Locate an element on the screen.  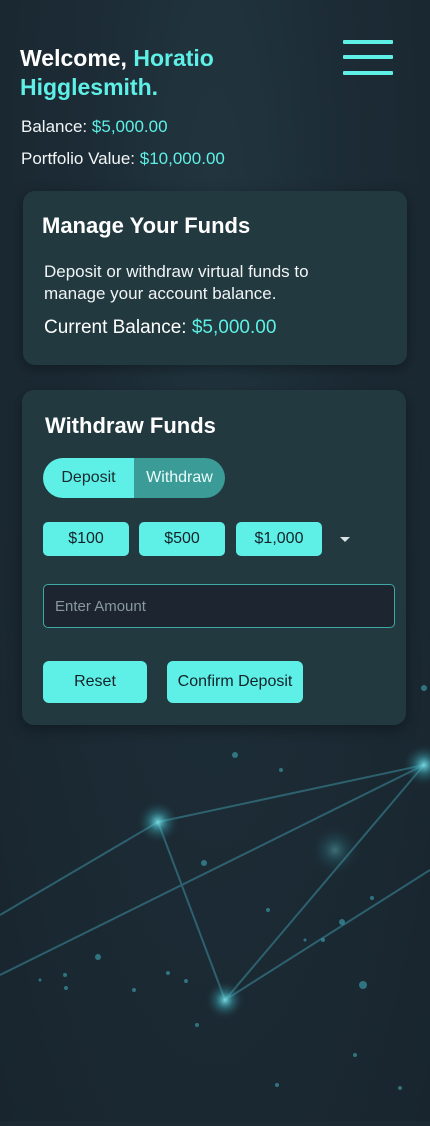
portfolio-value: $10,000.00 is located at coordinates (182, 158).